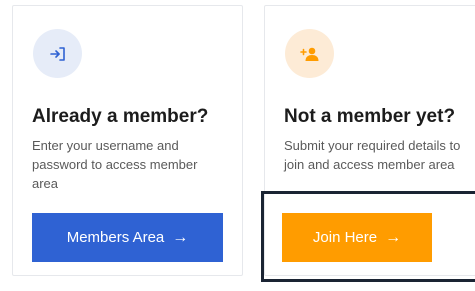 The height and width of the screenshot is (291, 475). I want to click on new-member-title: Not a member yet?, so click(370, 116).